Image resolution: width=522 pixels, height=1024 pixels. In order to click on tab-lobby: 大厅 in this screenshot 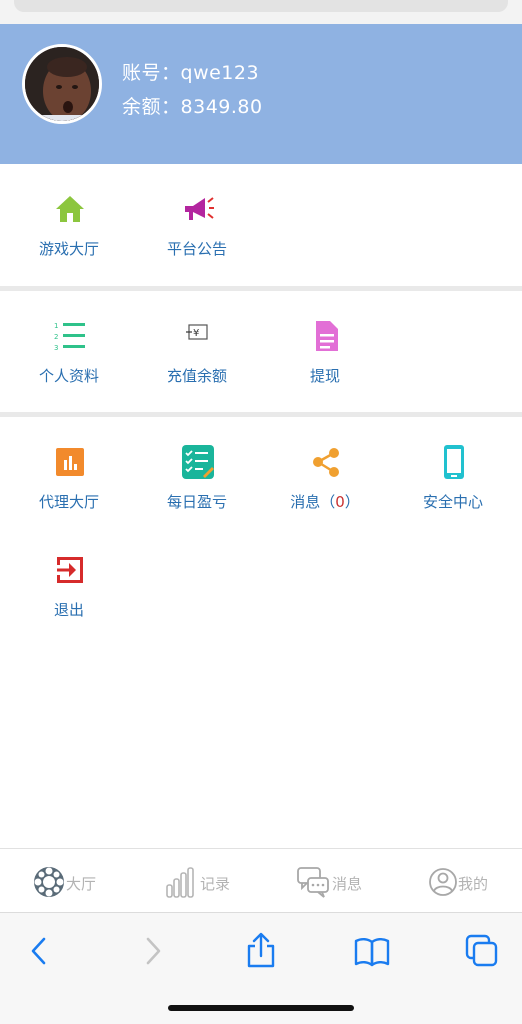, I will do `click(93, 881)`.